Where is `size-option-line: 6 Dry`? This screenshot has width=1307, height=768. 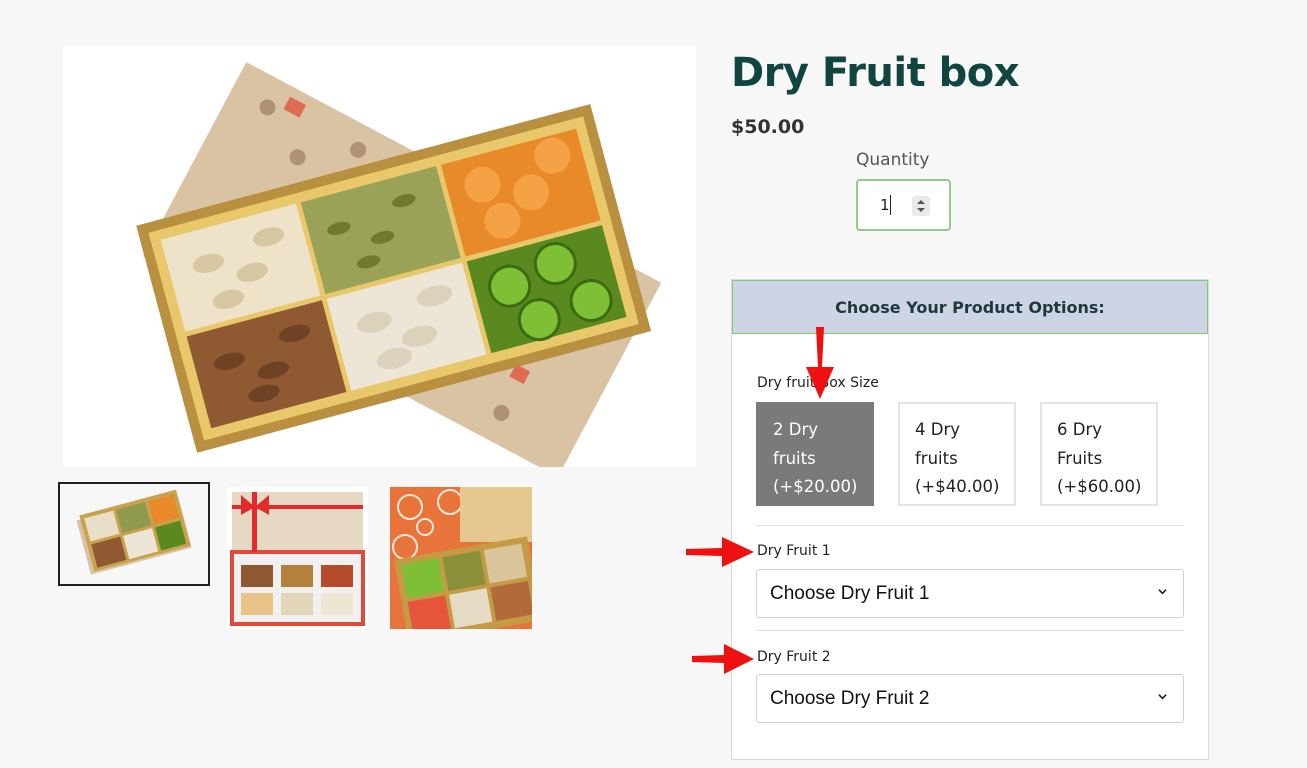
size-option-line: 6 Dry is located at coordinates (1079, 429).